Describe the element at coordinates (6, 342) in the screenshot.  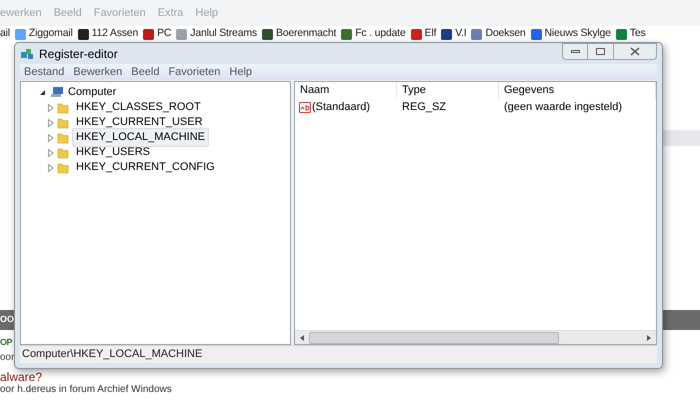
I see `forum-heading: OP` at that location.